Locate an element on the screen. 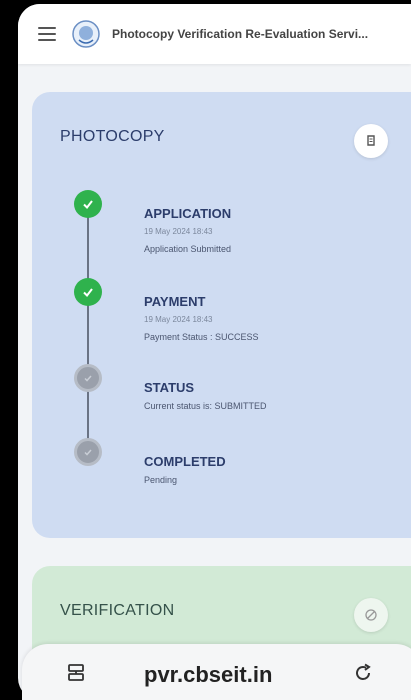 This screenshot has width=411, height=700. verification-action-button is located at coordinates (371, 615).